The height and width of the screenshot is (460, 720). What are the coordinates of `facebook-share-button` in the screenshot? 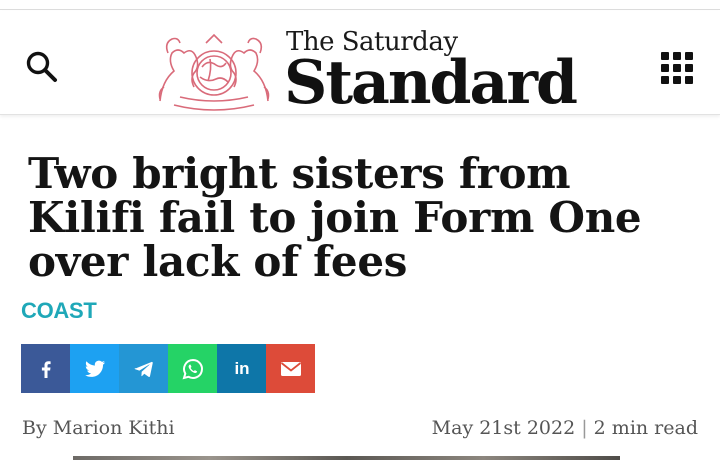 It's located at (45, 368).